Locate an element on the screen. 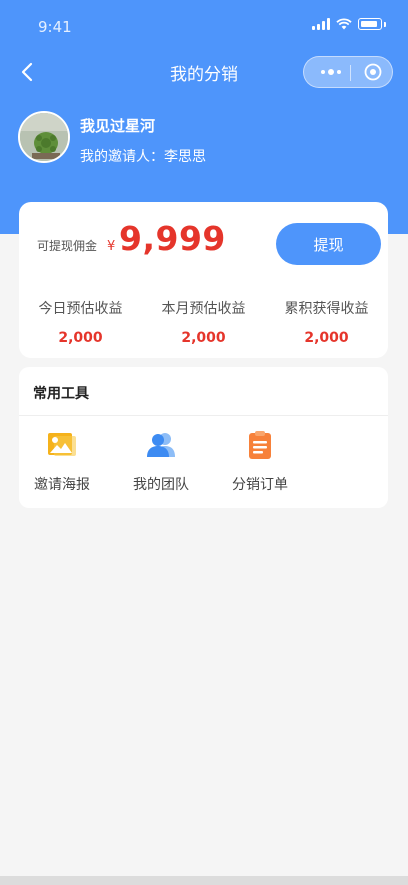 The image size is (408, 885). mini-program-capsule is located at coordinates (348, 72).